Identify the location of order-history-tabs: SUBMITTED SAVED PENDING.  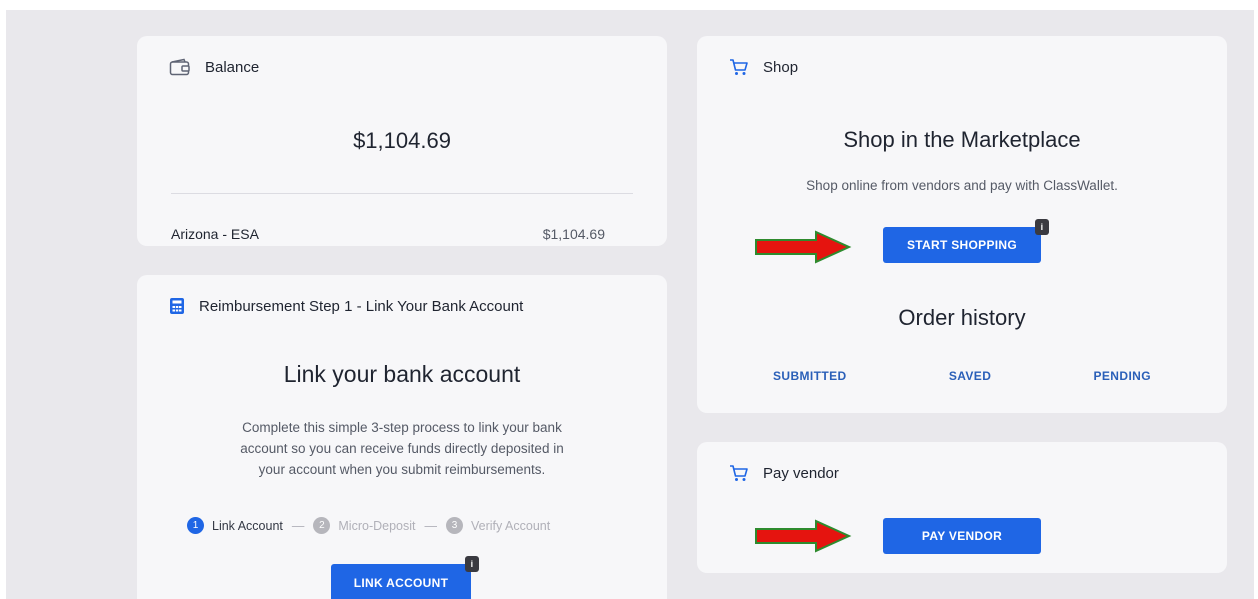
(962, 376).